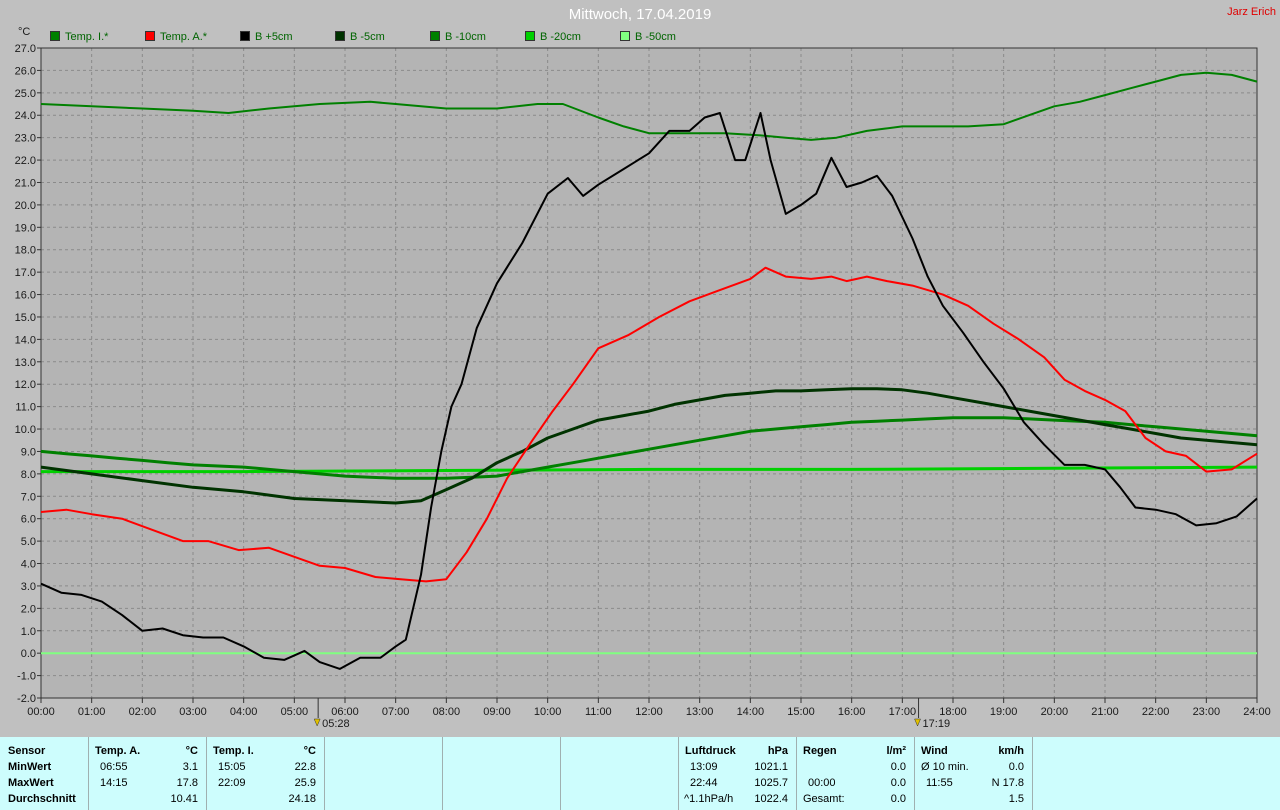  I want to click on y-tick-label: 15.0, so click(25, 318).